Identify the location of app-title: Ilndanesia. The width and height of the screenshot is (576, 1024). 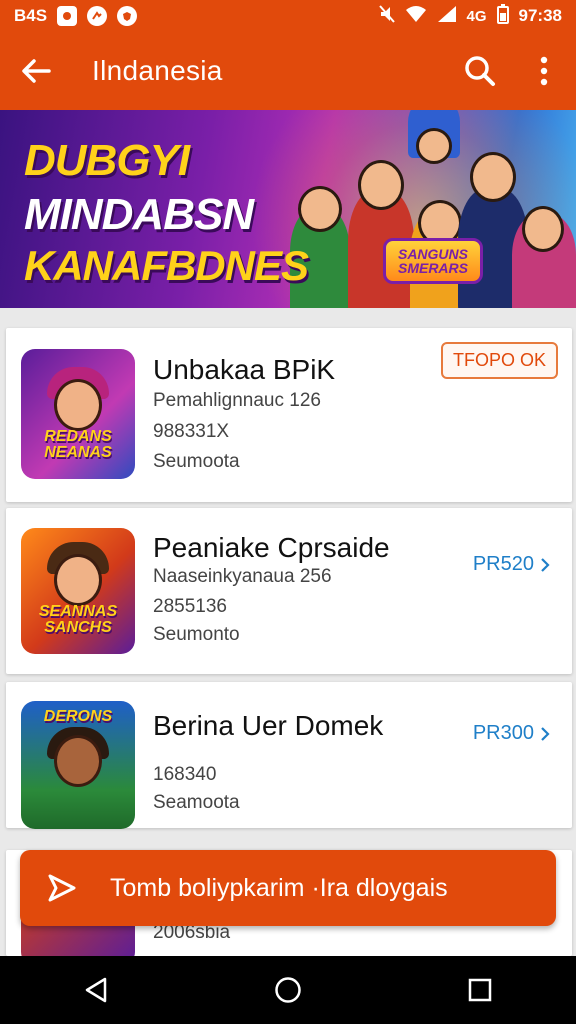
(157, 70).